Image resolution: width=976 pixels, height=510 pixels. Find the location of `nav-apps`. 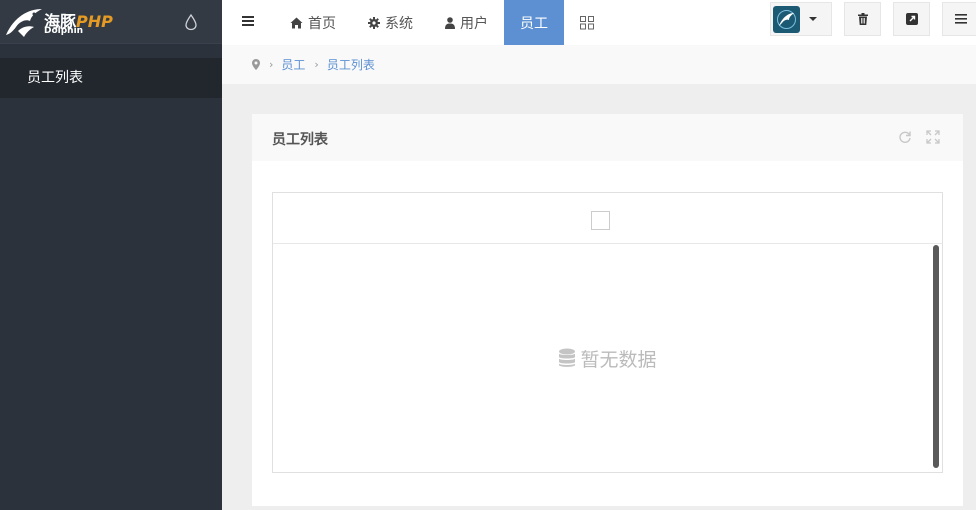

nav-apps is located at coordinates (590, 22).